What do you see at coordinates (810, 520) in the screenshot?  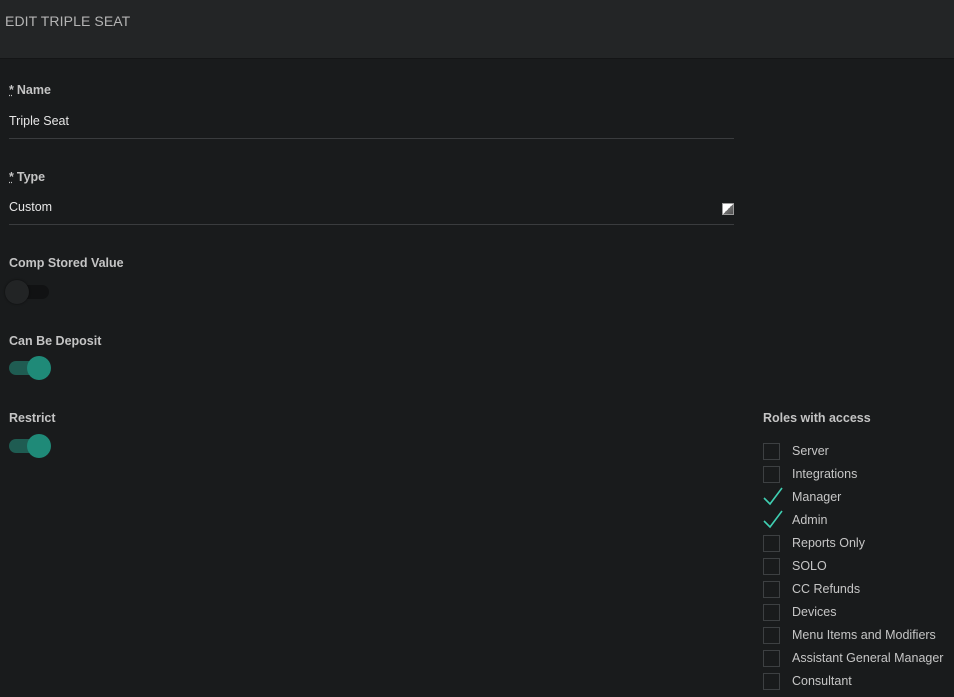 I see `role-label: Admin` at bounding box center [810, 520].